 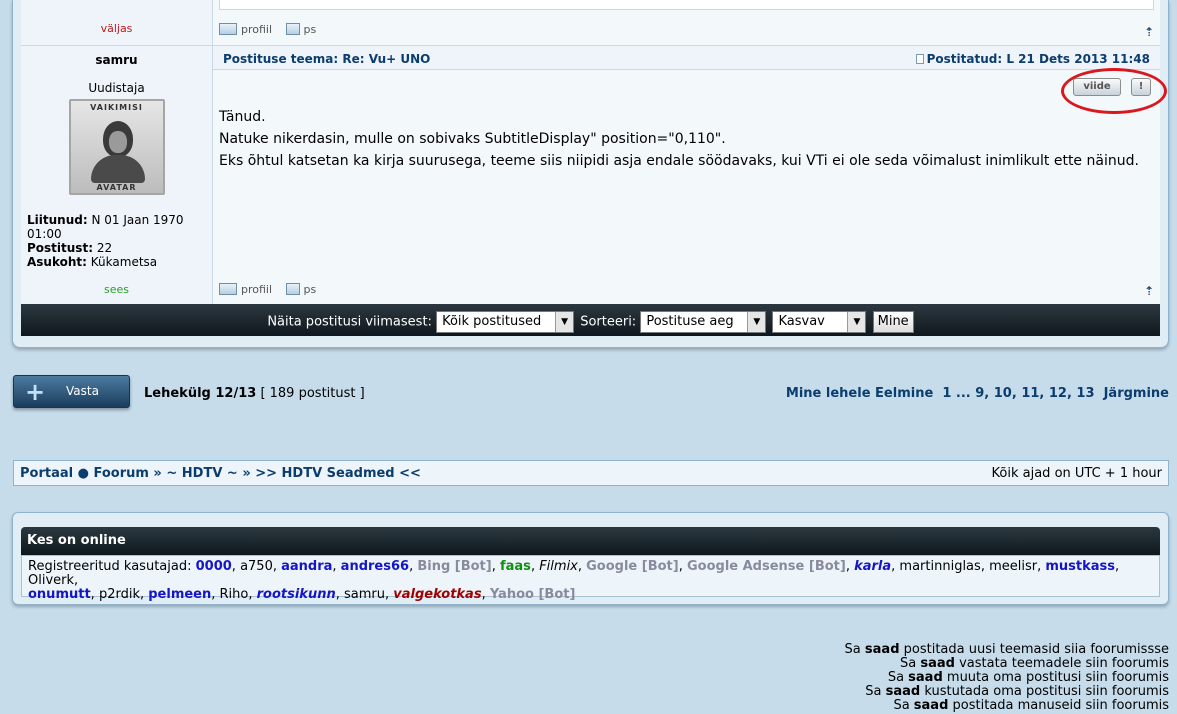 I want to click on pm-icon, so click(x=292, y=289).